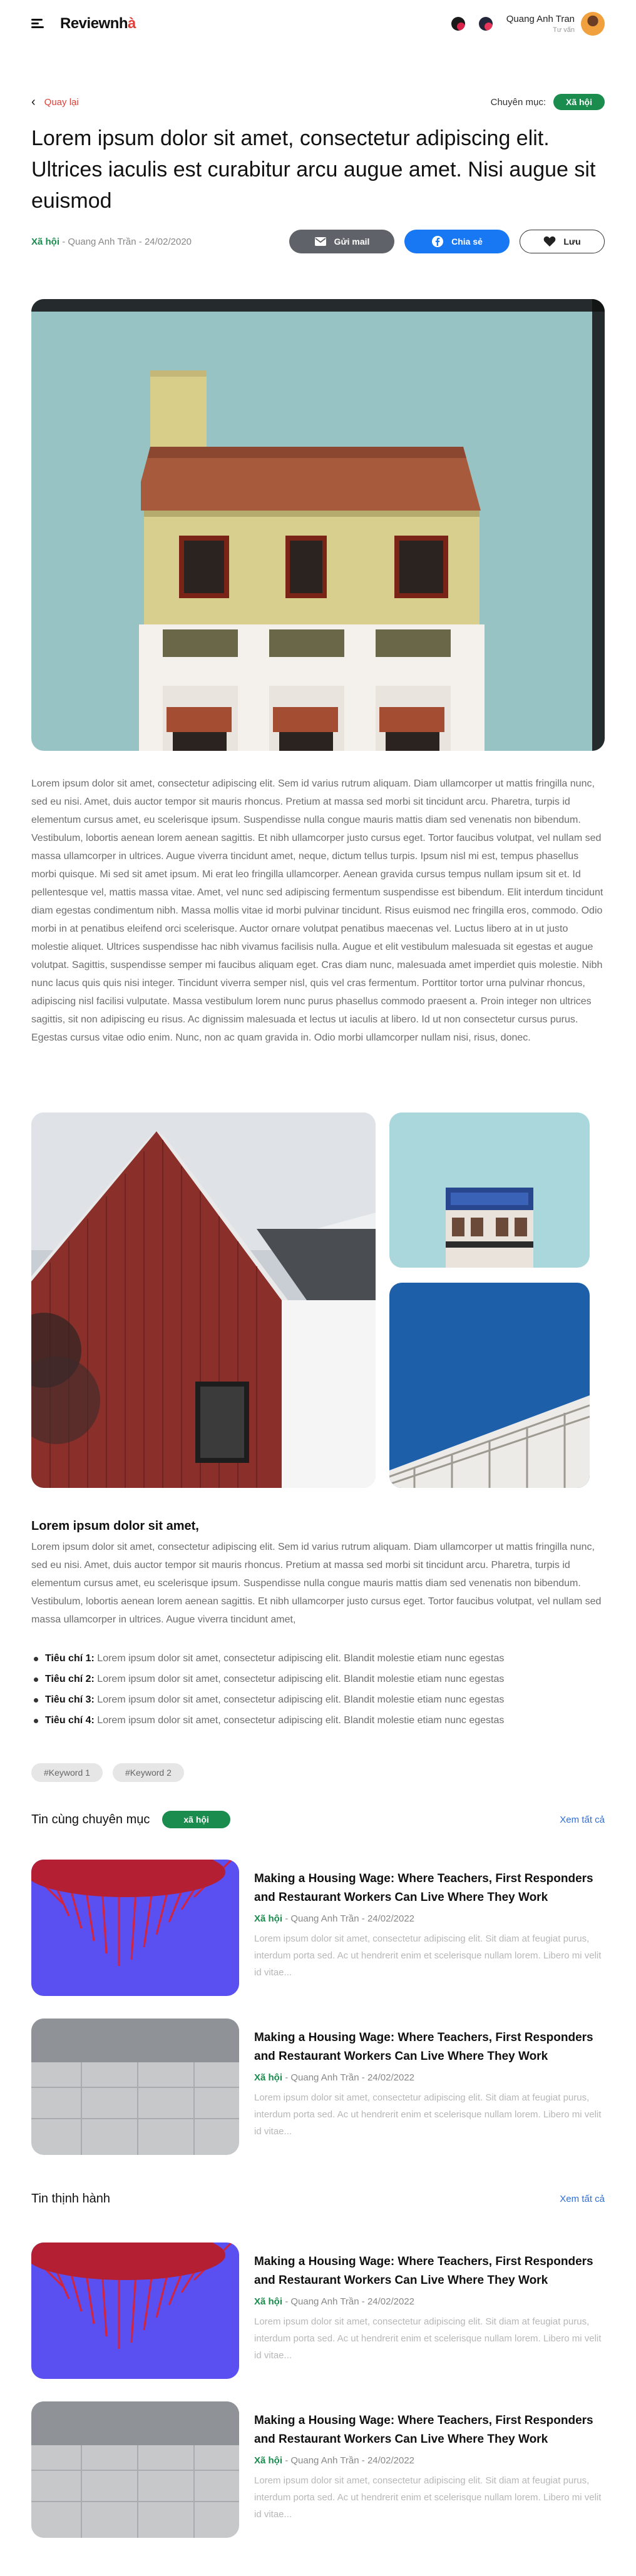 The width and height of the screenshot is (636, 2576). I want to click on logo-text: Reviewnh, so click(94, 23).